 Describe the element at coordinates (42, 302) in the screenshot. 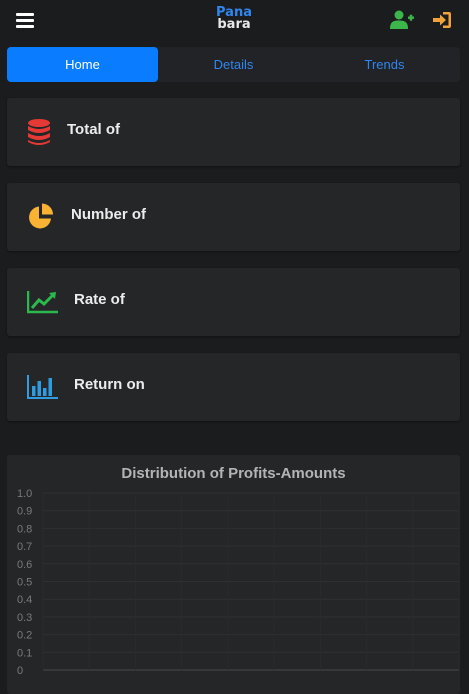

I see `line-chart-icon` at that location.